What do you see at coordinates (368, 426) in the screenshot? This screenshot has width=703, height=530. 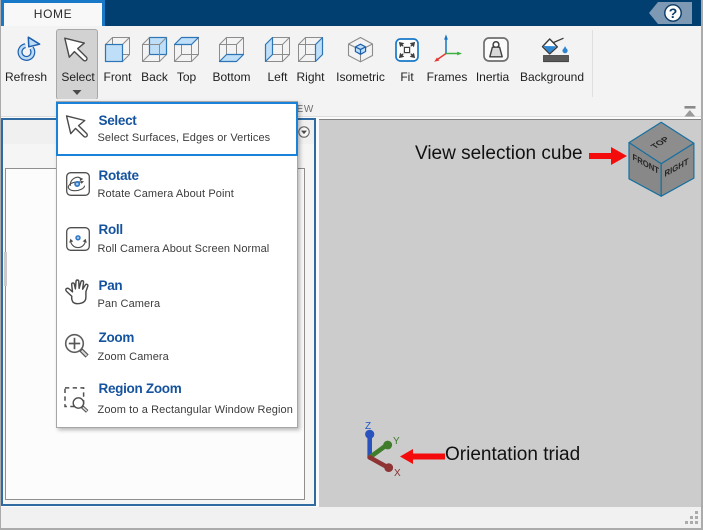 I see `svg-text: Z` at bounding box center [368, 426].